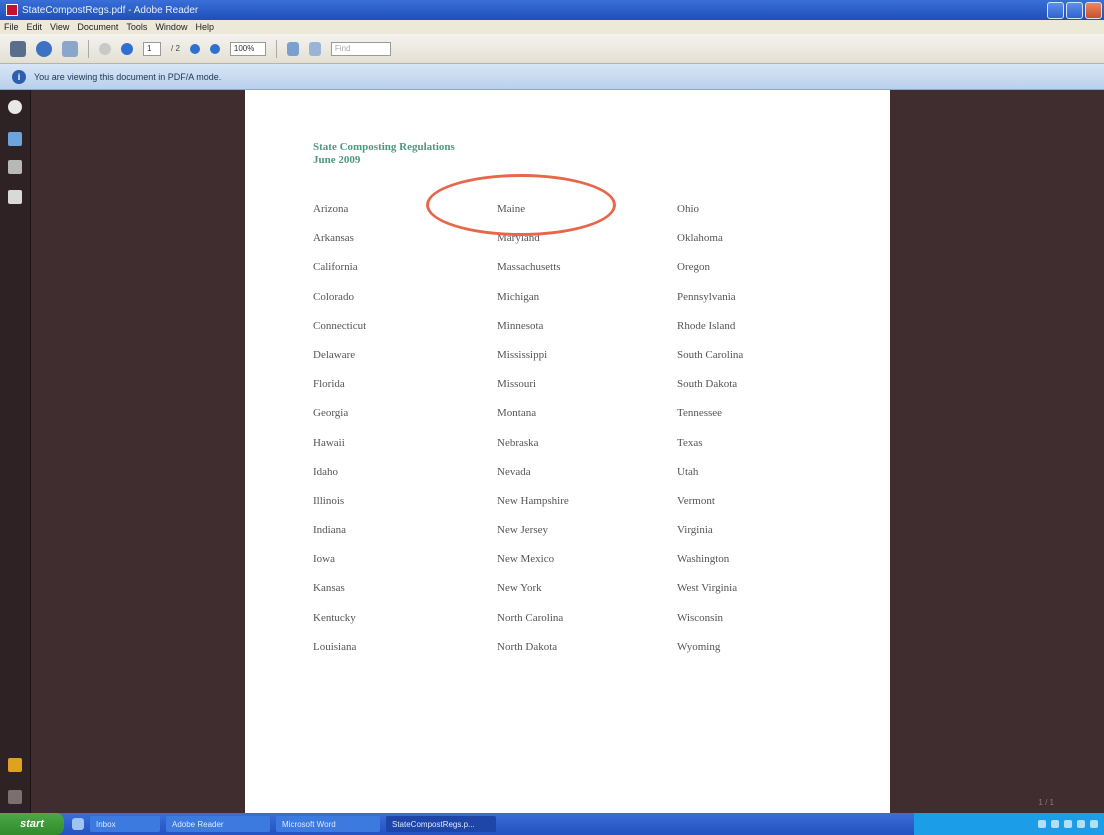 The height and width of the screenshot is (835, 1104). What do you see at coordinates (699, 646) in the screenshot?
I see `state-name: Wyoming` at bounding box center [699, 646].